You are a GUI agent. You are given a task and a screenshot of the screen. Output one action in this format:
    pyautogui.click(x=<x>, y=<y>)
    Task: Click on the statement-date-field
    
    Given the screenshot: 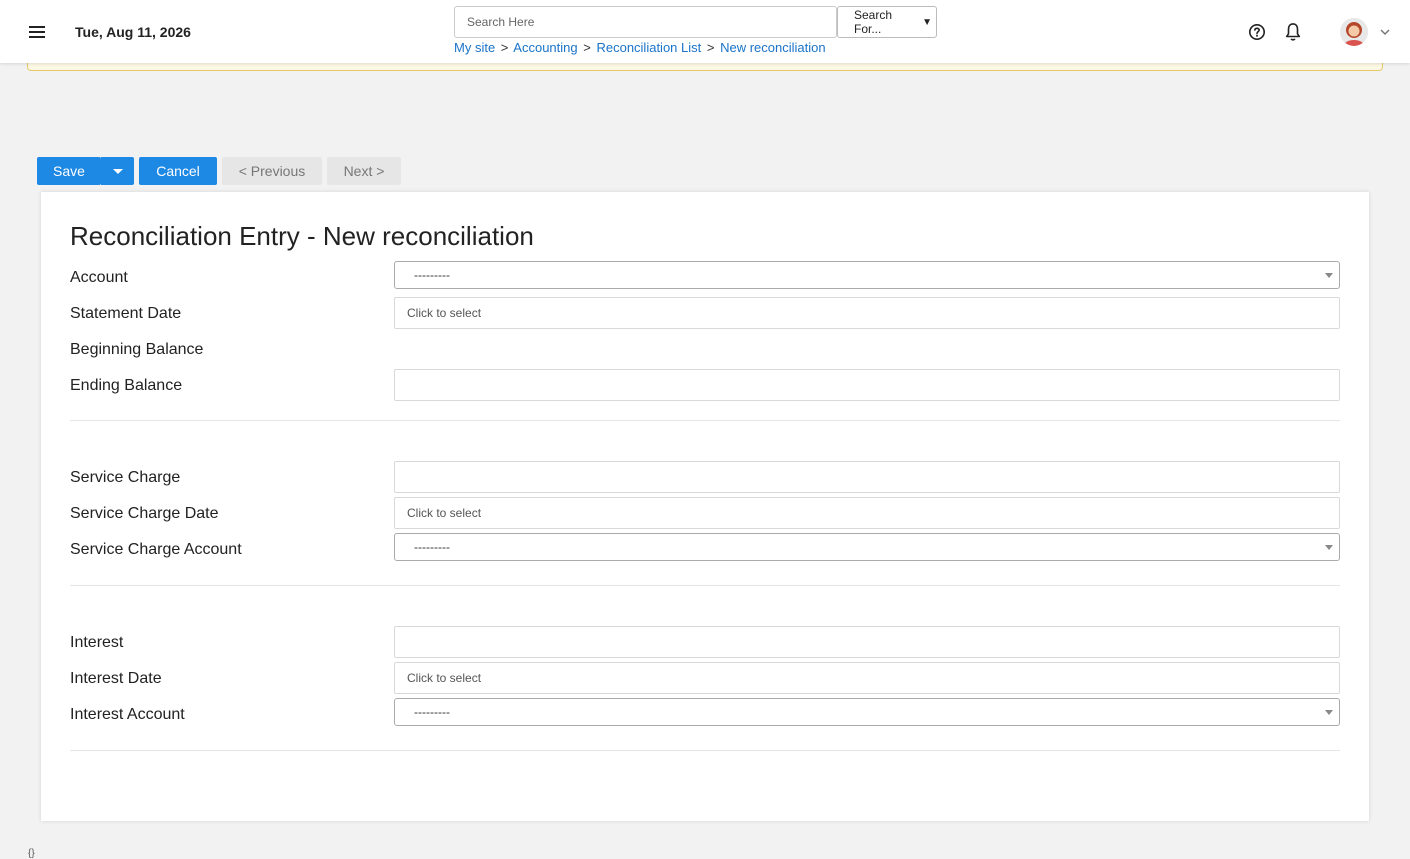 What is the action you would take?
    pyautogui.click(x=867, y=313)
    